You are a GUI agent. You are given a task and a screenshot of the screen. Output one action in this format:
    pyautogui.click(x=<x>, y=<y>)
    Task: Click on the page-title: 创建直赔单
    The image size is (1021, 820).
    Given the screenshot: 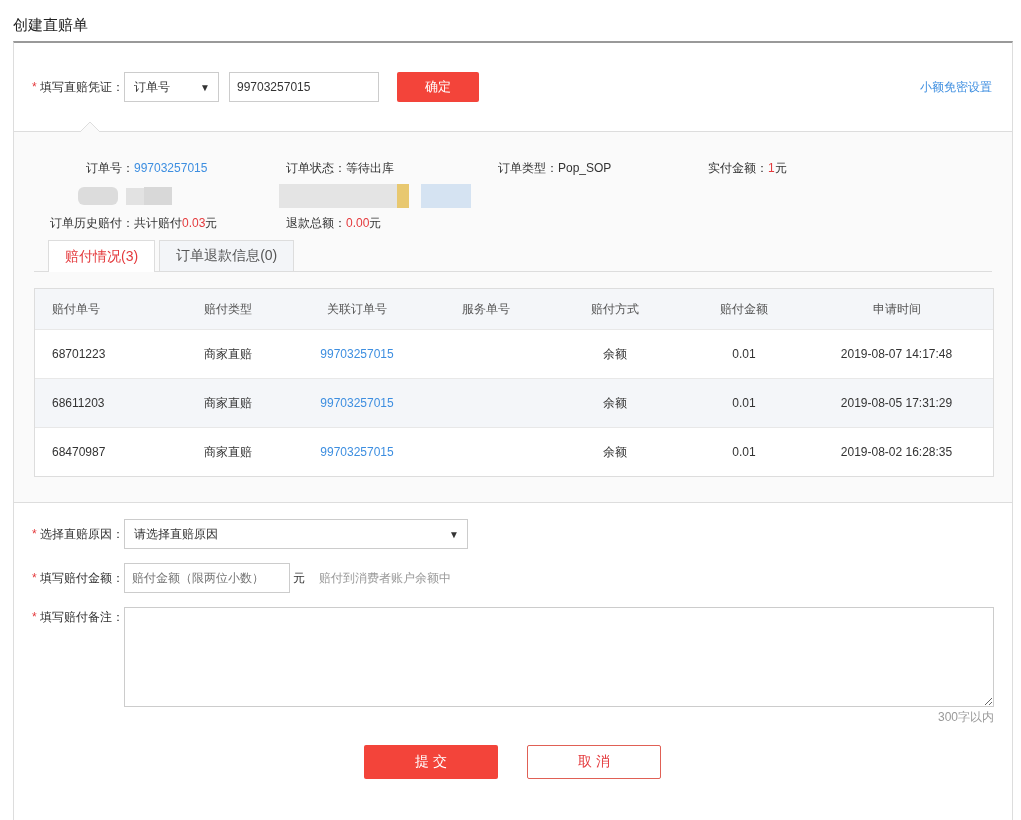 What is the action you would take?
    pyautogui.click(x=50, y=25)
    